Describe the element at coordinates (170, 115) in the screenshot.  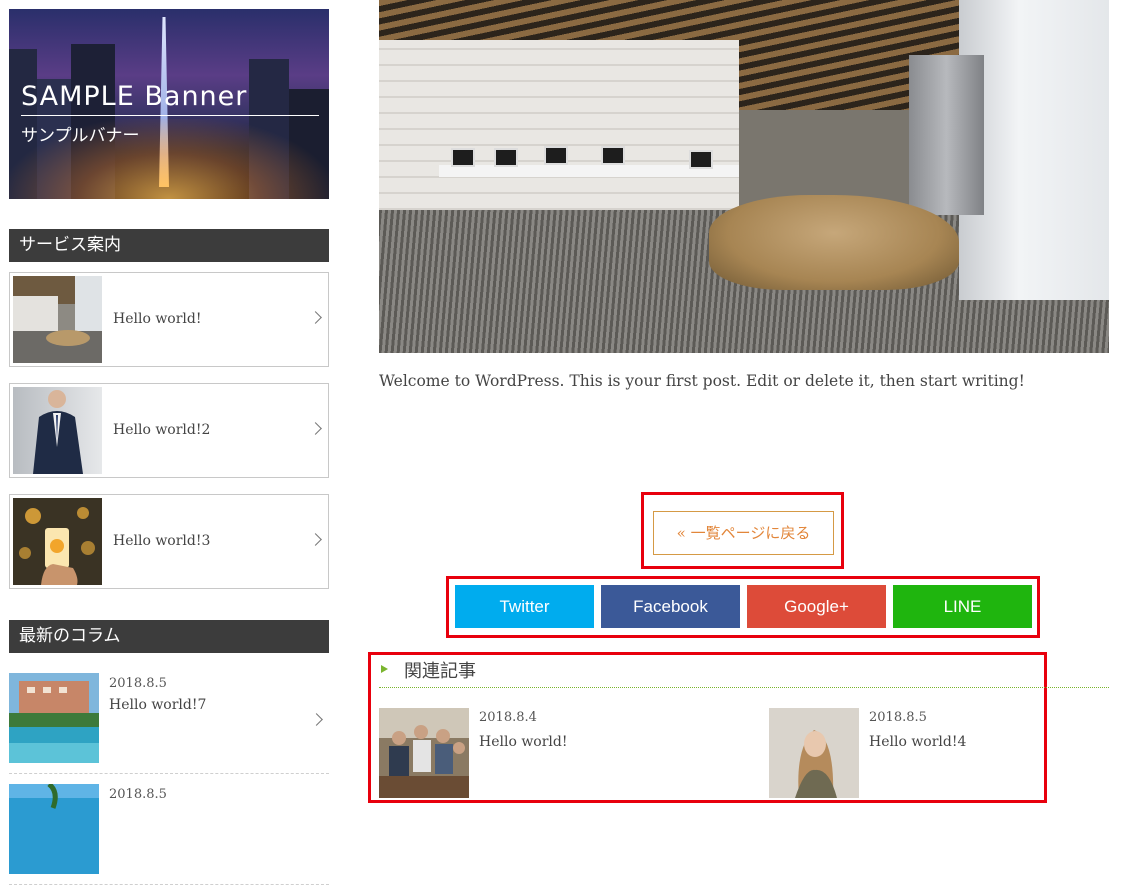
I see `banner-divider` at that location.